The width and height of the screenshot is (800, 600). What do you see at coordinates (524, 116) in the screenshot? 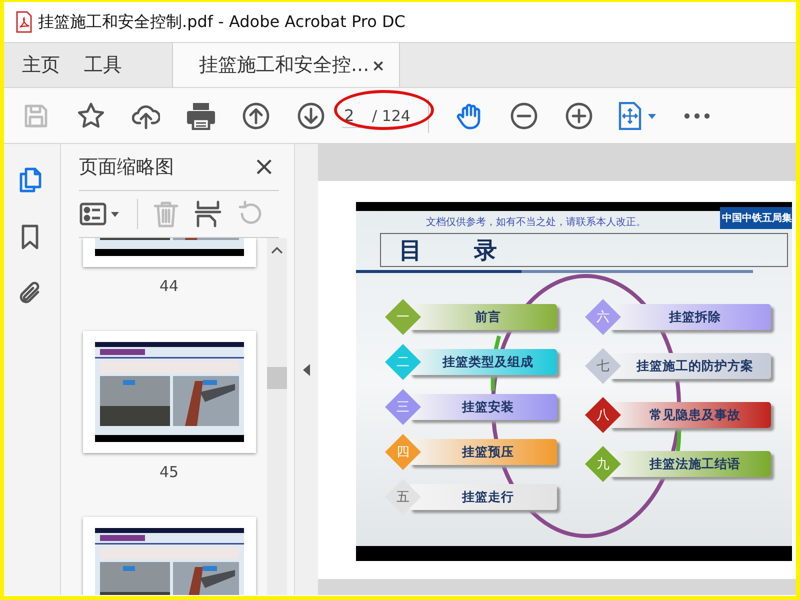
I see `zoom-out-icon` at bounding box center [524, 116].